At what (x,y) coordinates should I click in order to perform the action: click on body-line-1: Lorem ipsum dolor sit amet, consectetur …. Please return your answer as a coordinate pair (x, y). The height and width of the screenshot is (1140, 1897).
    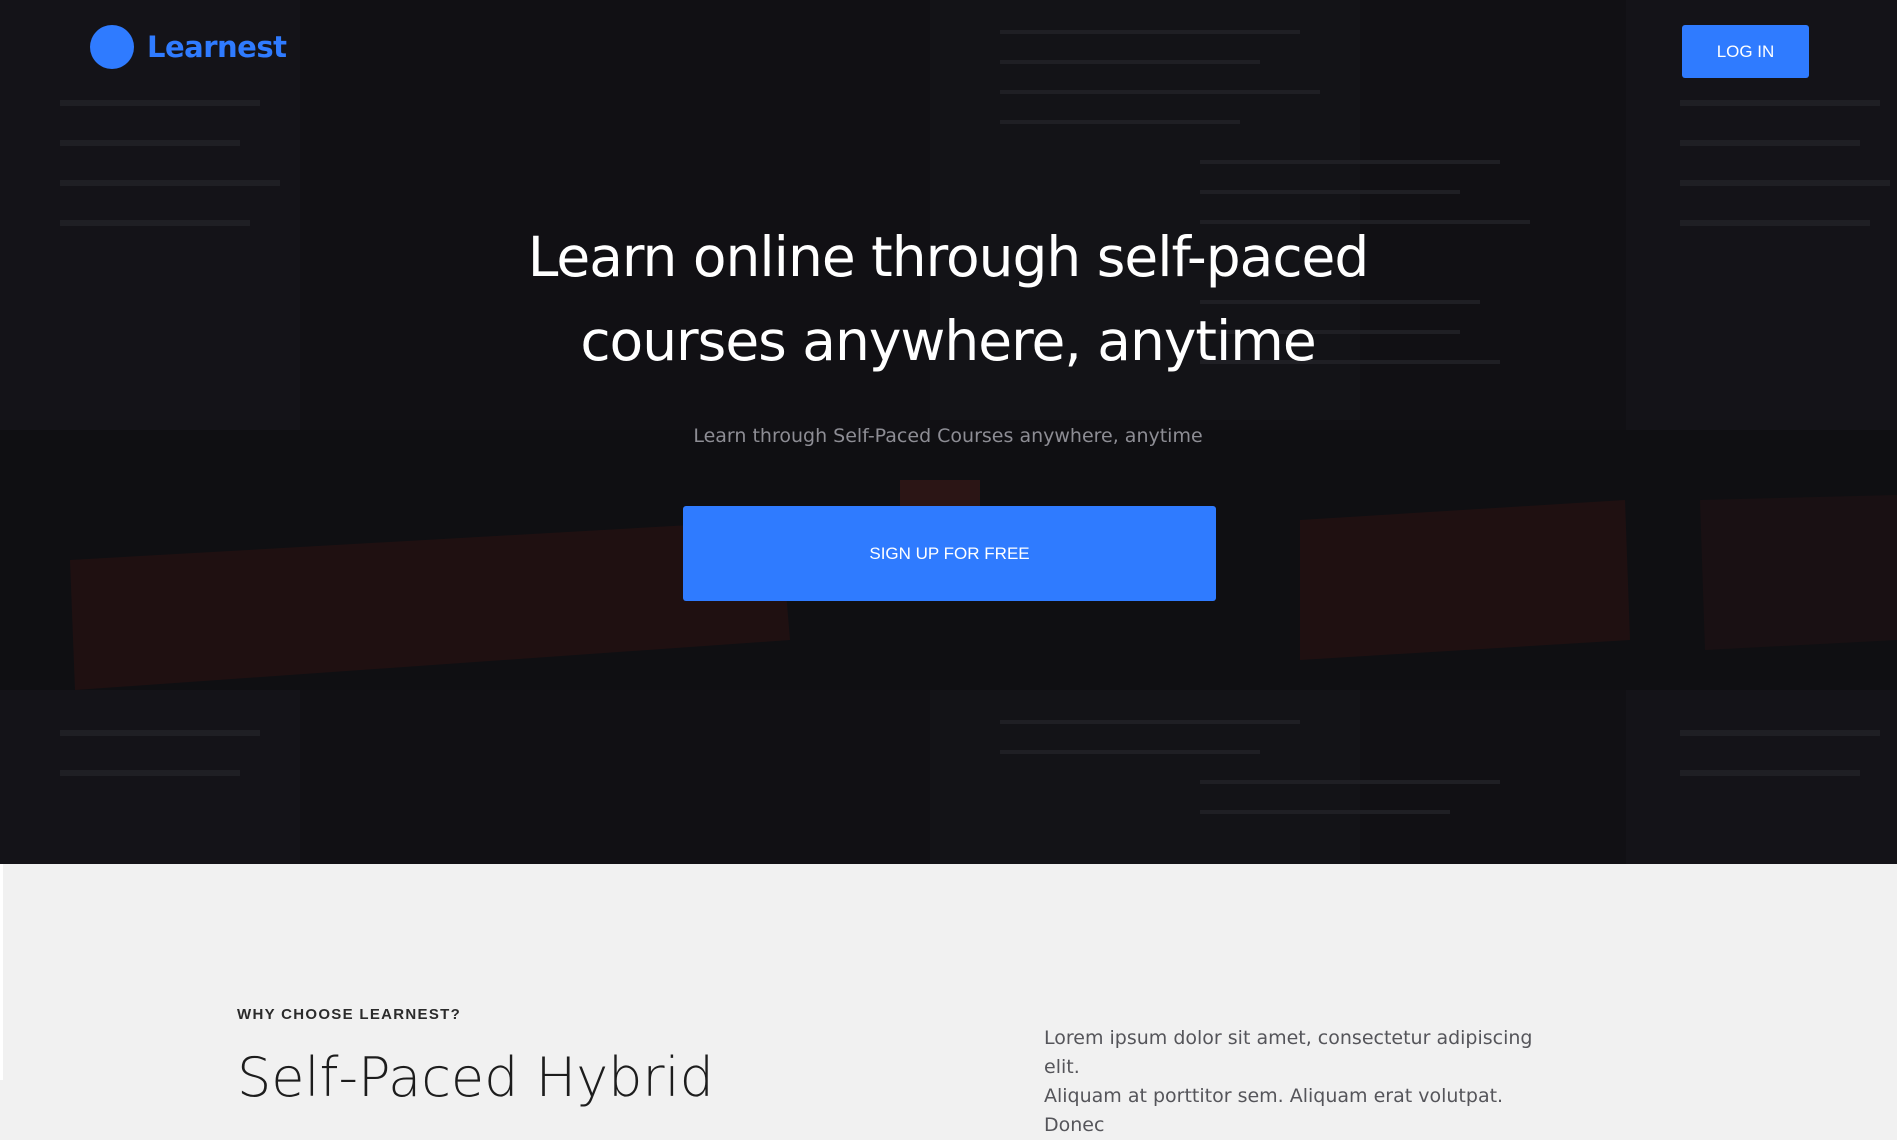
    Looking at the image, I should click on (1288, 1052).